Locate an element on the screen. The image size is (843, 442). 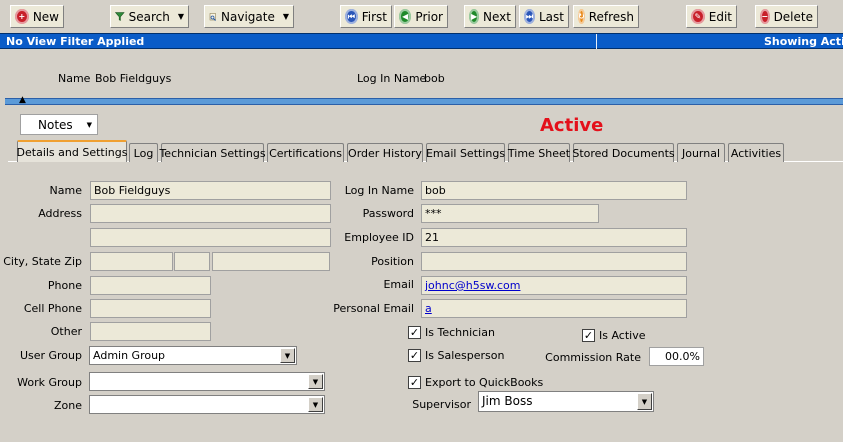
new-button: + New is located at coordinates (37, 16).